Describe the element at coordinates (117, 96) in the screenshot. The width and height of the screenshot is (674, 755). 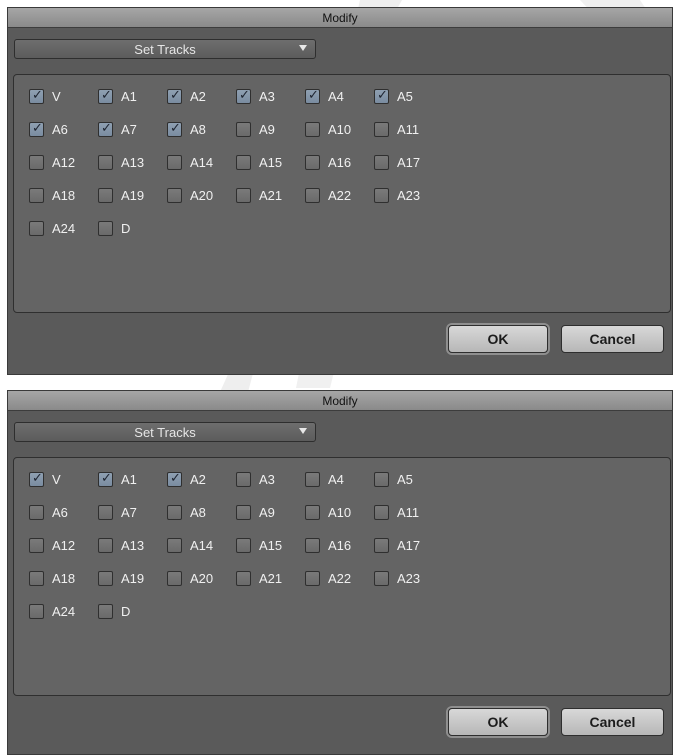
I see `track-checkbox-a1: A1` at that location.